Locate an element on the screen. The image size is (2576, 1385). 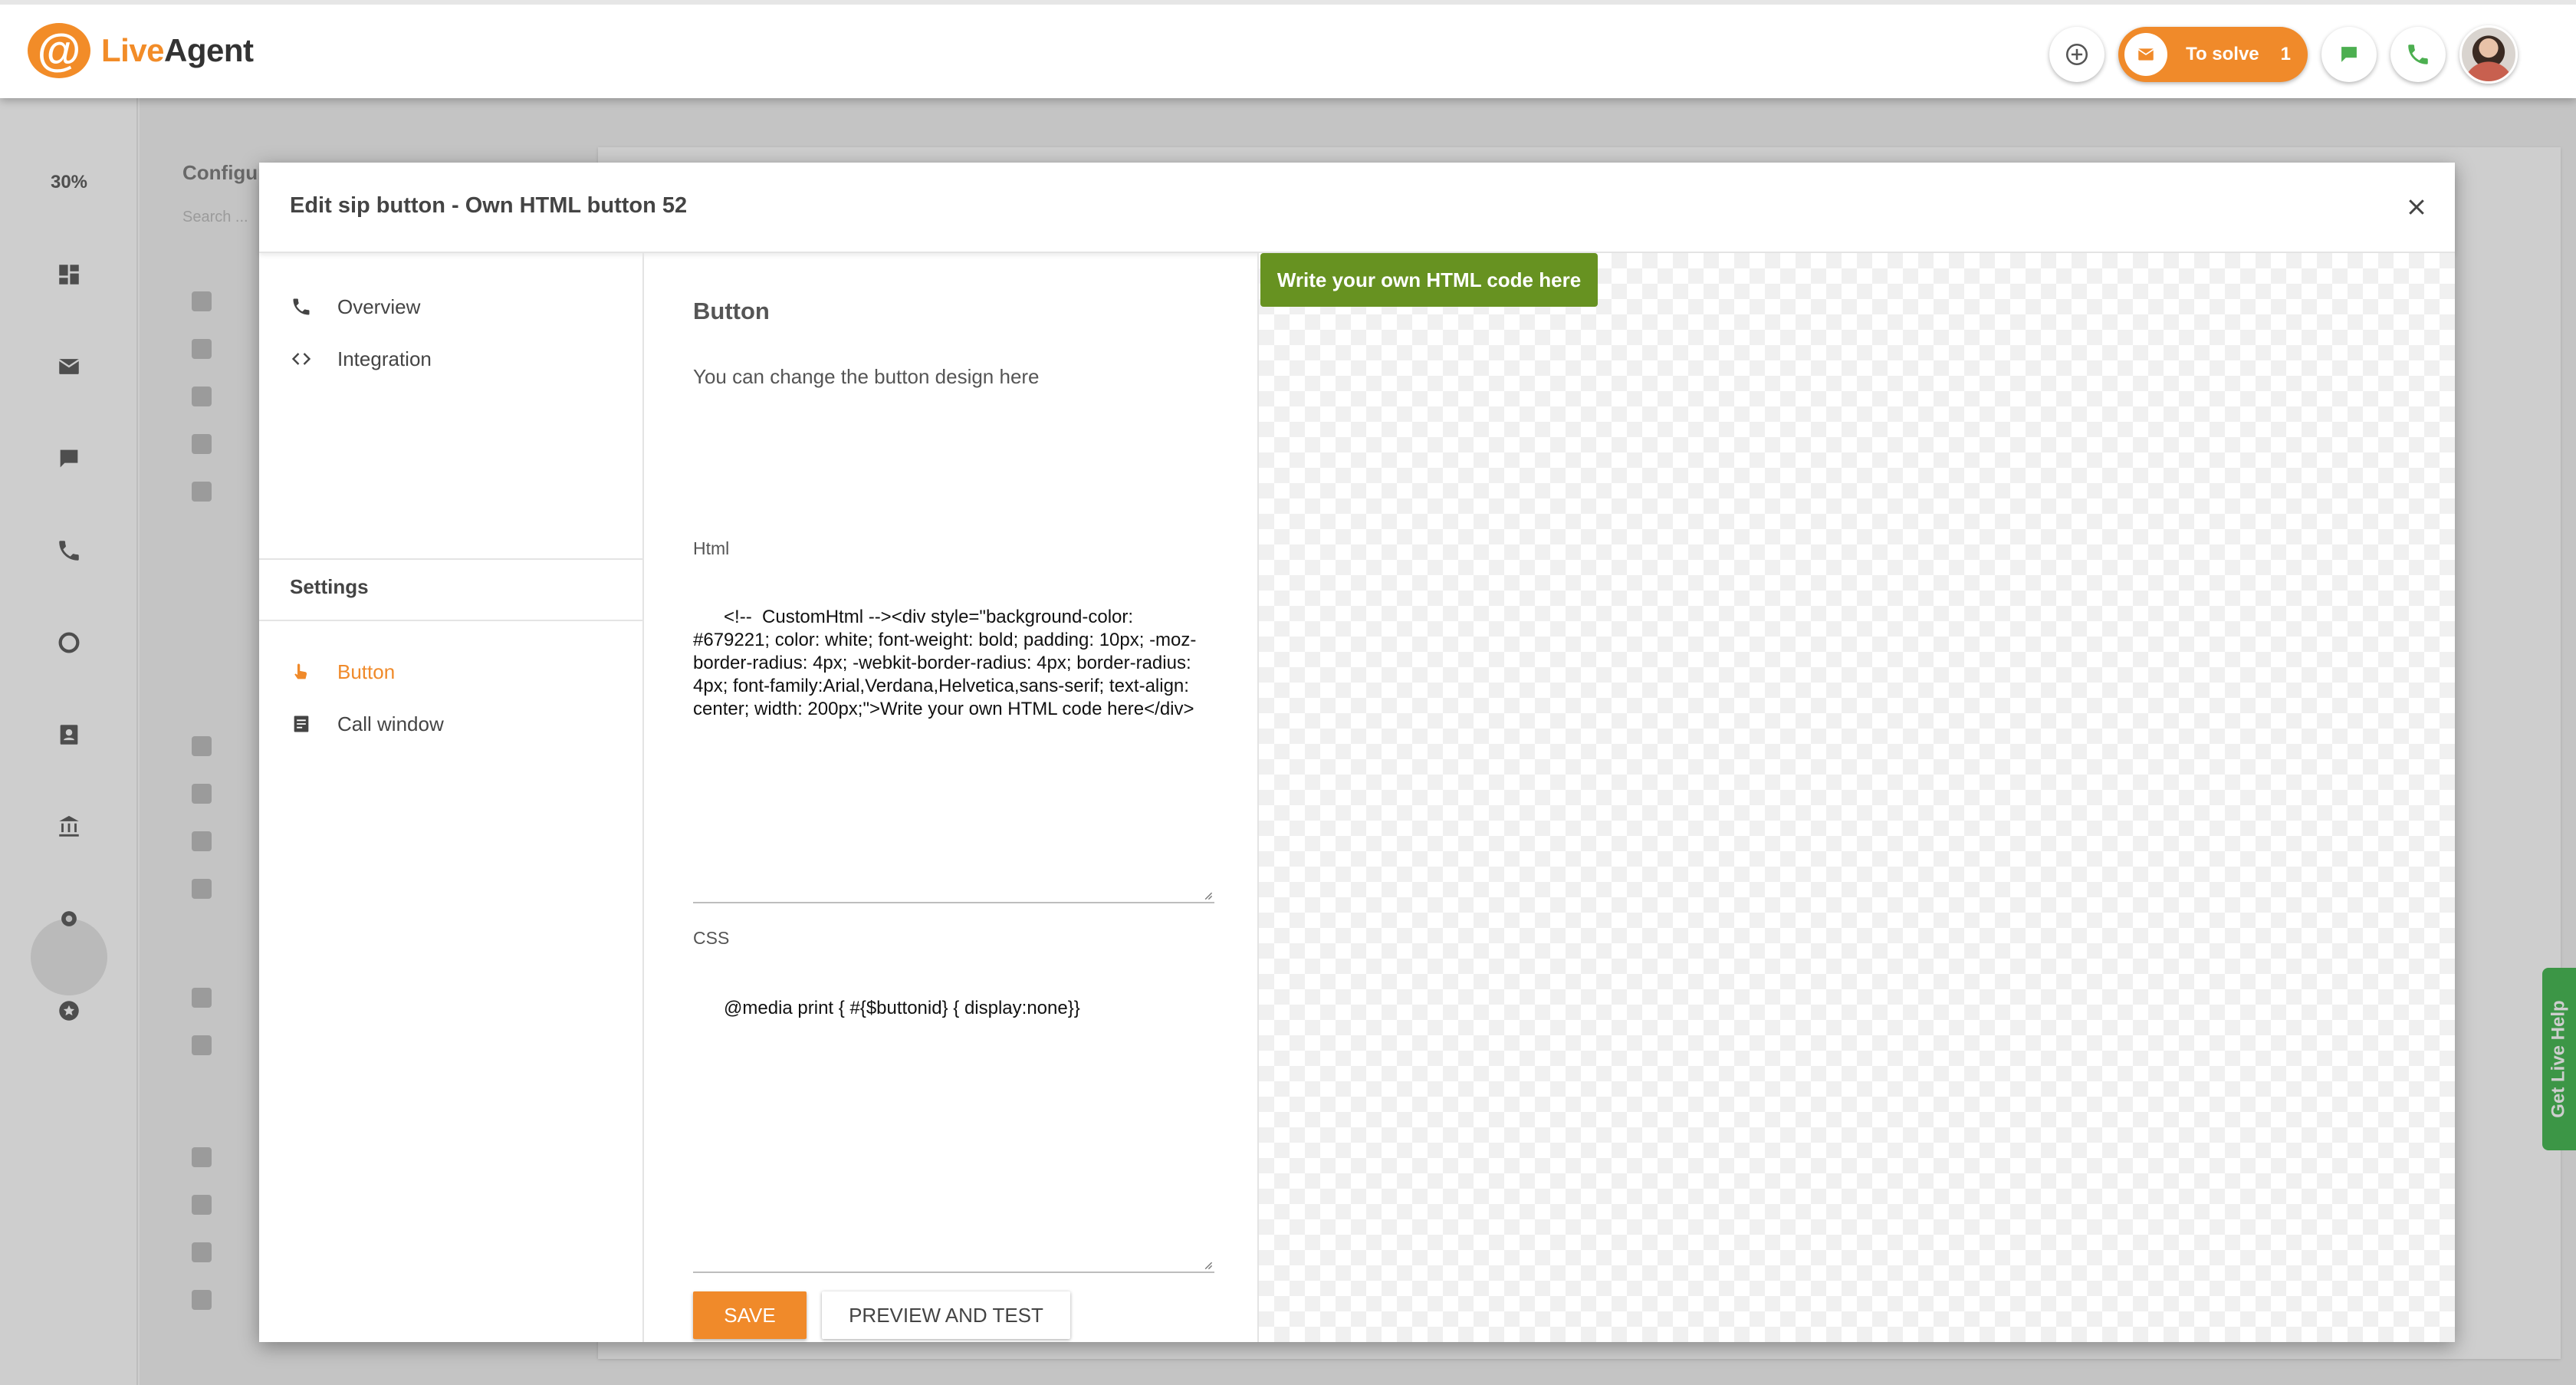
mail-icon is located at coordinates (2146, 55).